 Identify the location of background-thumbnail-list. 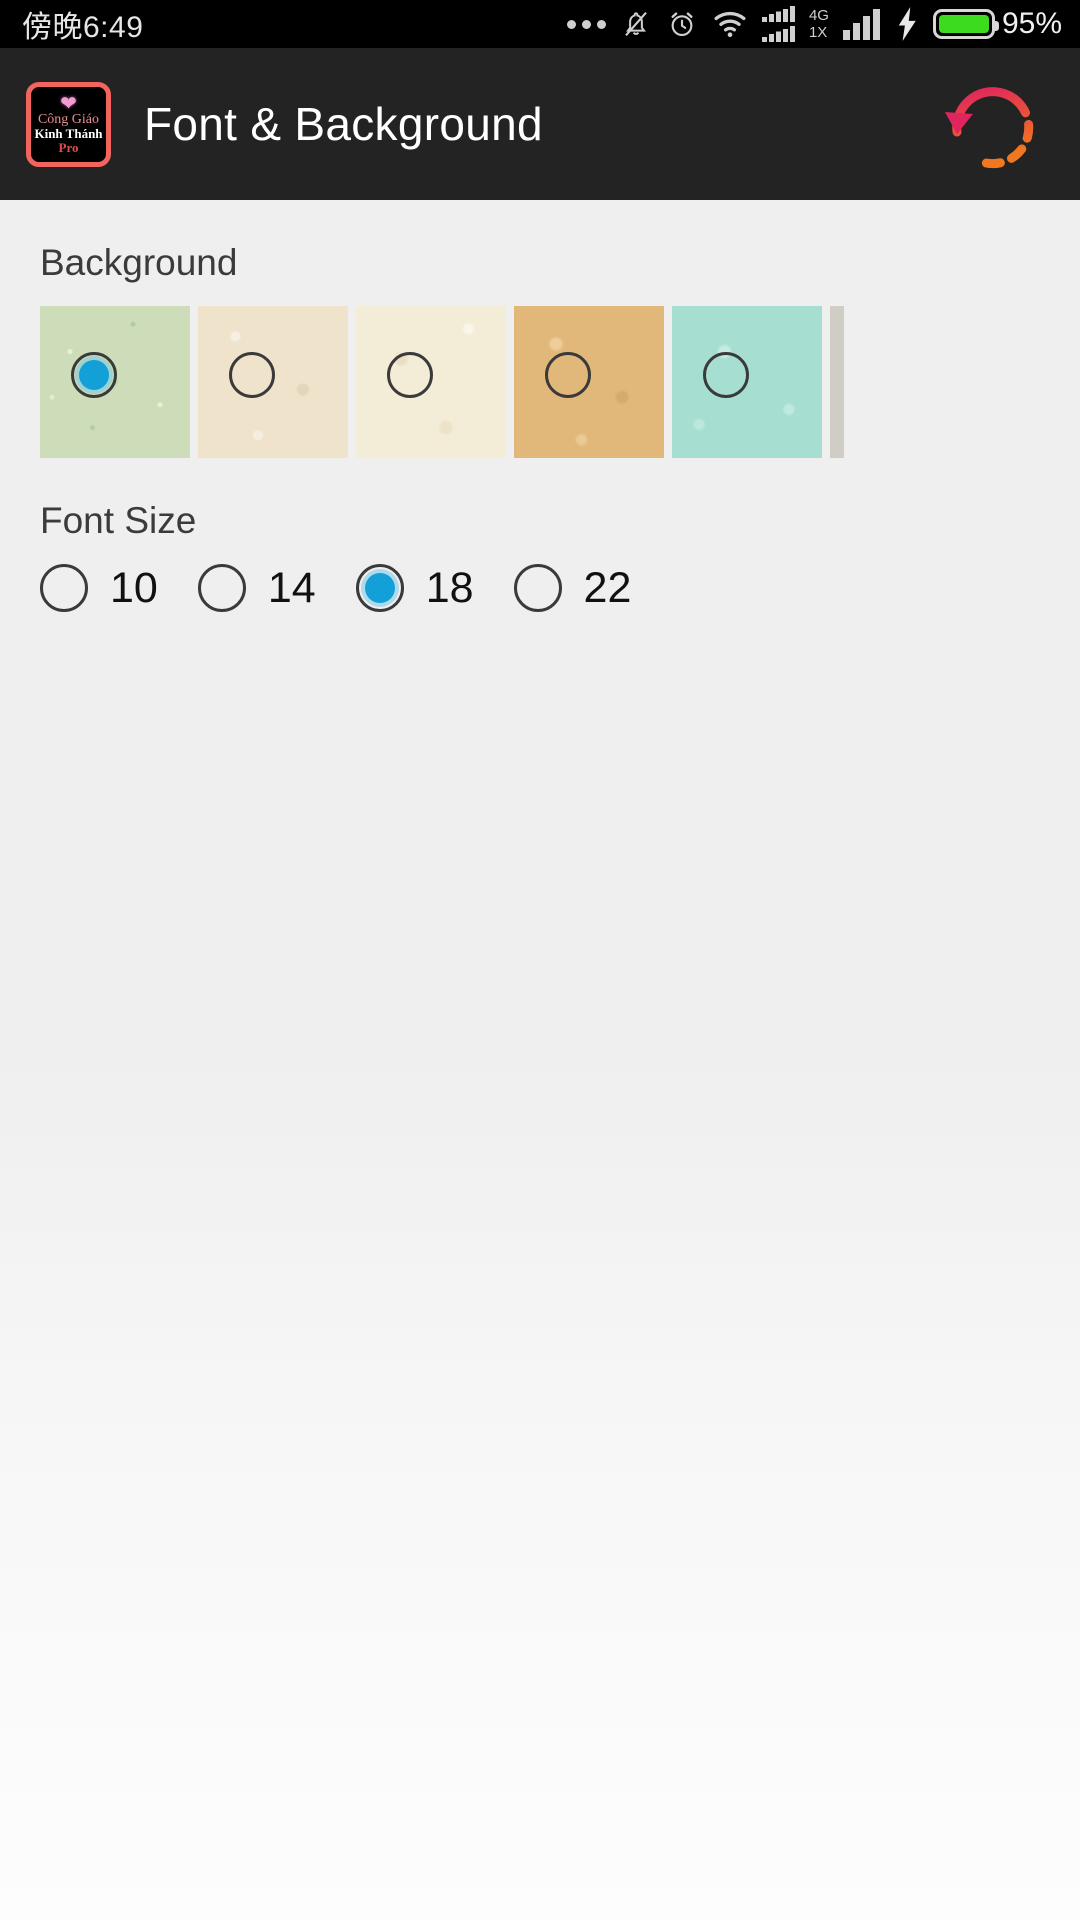
(560, 382).